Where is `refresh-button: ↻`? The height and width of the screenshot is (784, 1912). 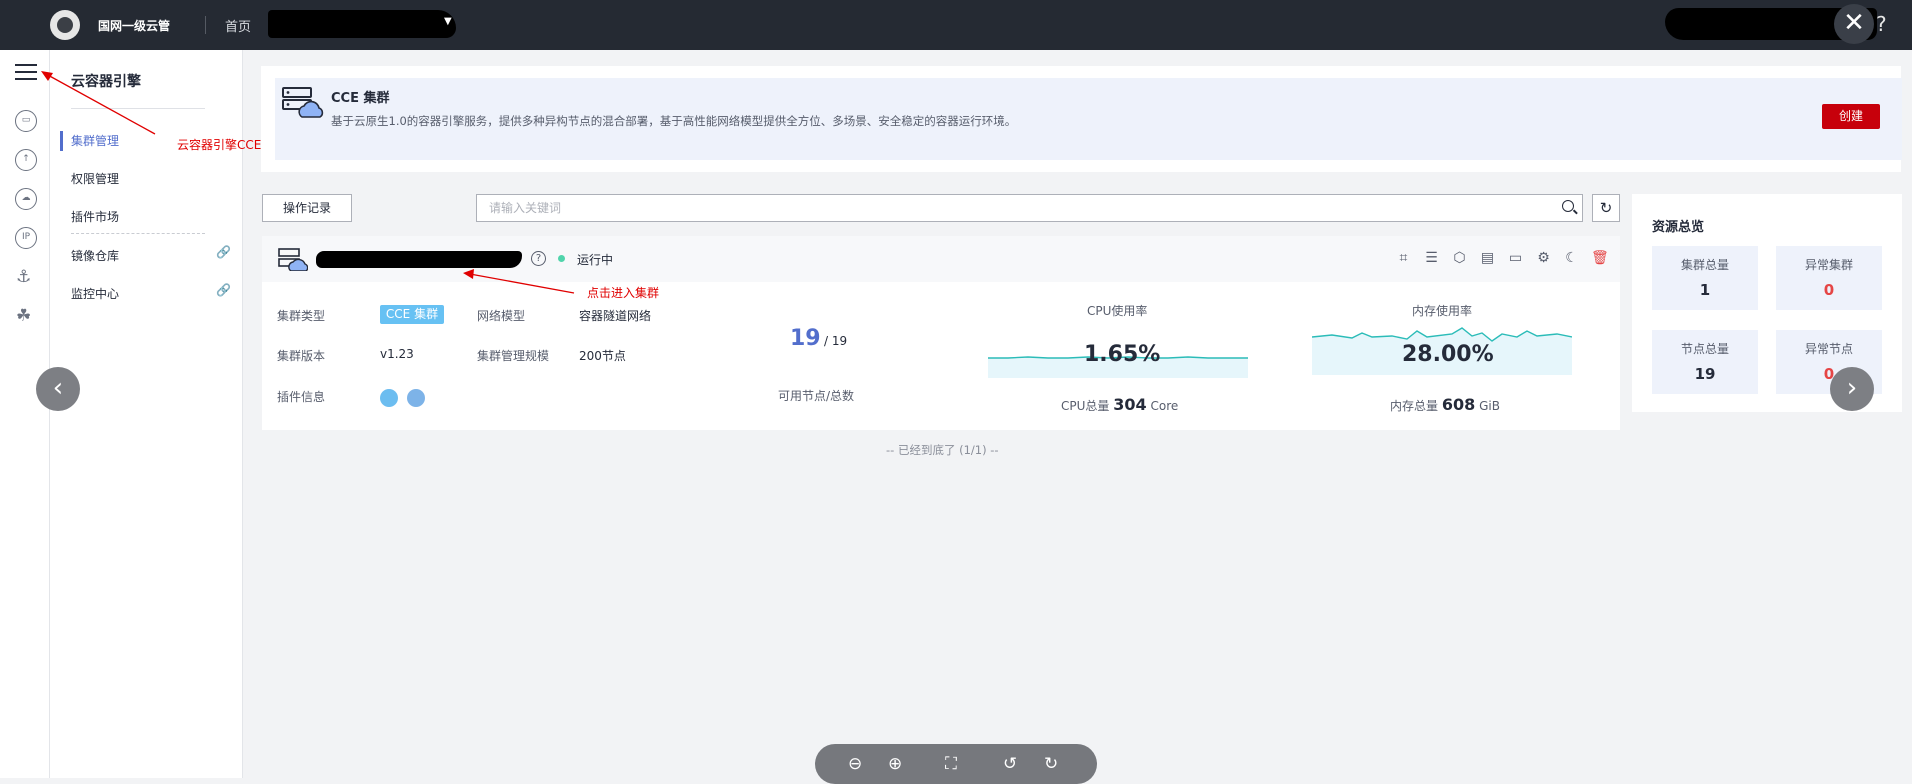 refresh-button: ↻ is located at coordinates (1606, 208).